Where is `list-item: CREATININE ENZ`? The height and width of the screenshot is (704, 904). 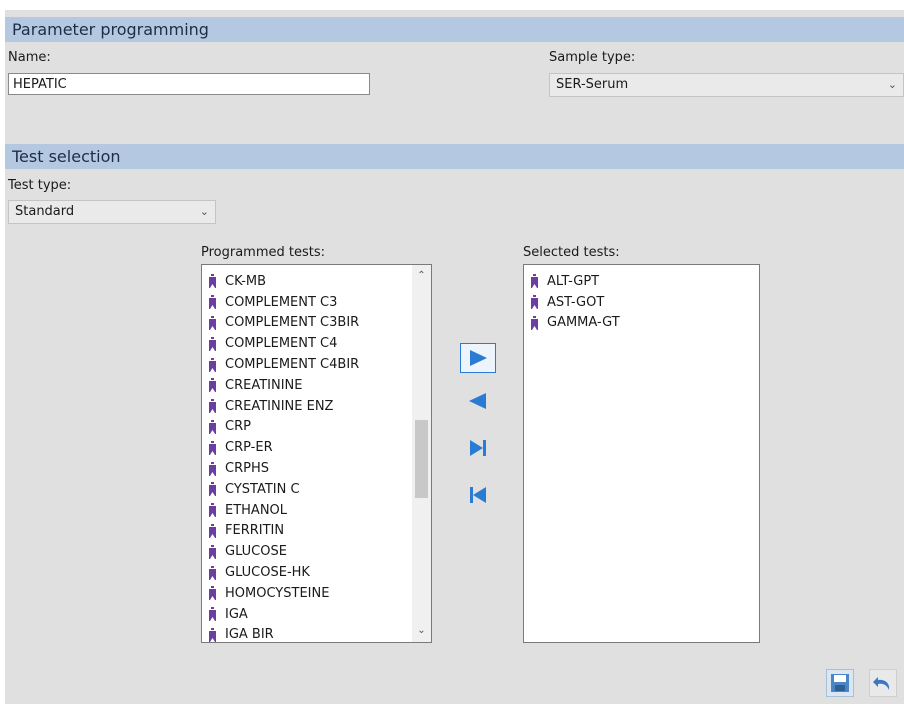 list-item: CREATININE ENZ is located at coordinates (308, 406).